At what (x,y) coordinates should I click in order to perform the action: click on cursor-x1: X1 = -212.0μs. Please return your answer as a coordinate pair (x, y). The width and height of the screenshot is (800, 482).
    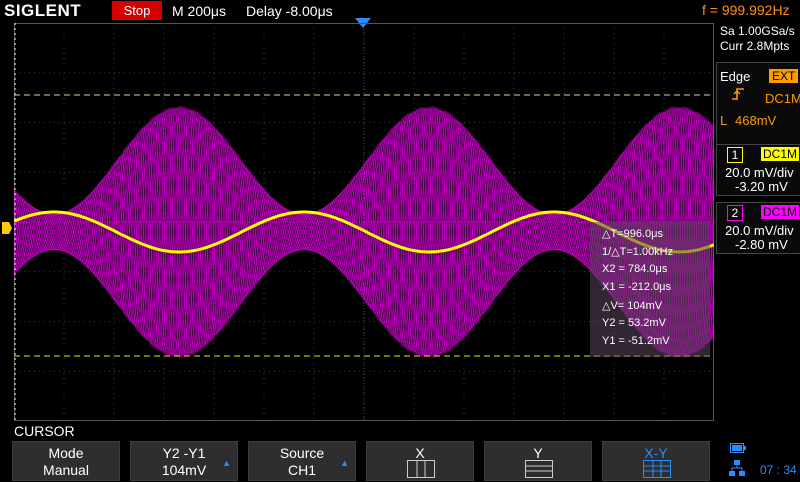
    Looking at the image, I should click on (637, 287).